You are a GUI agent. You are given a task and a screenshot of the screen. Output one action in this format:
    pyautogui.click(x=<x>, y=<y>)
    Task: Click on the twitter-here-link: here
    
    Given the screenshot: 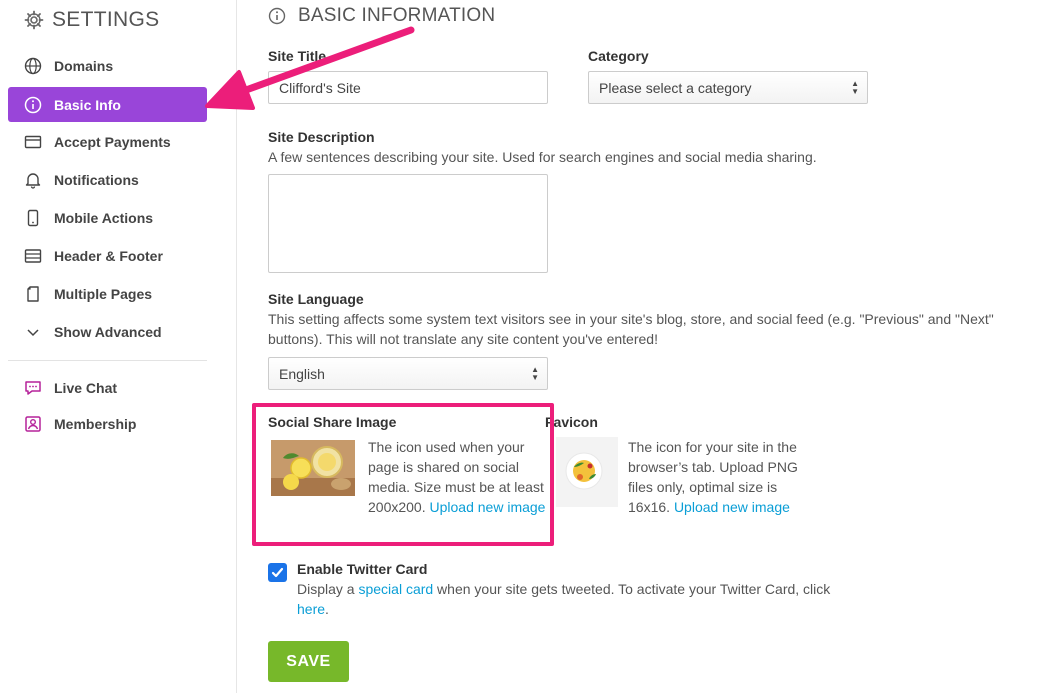 What is the action you would take?
    pyautogui.click(x=311, y=609)
    